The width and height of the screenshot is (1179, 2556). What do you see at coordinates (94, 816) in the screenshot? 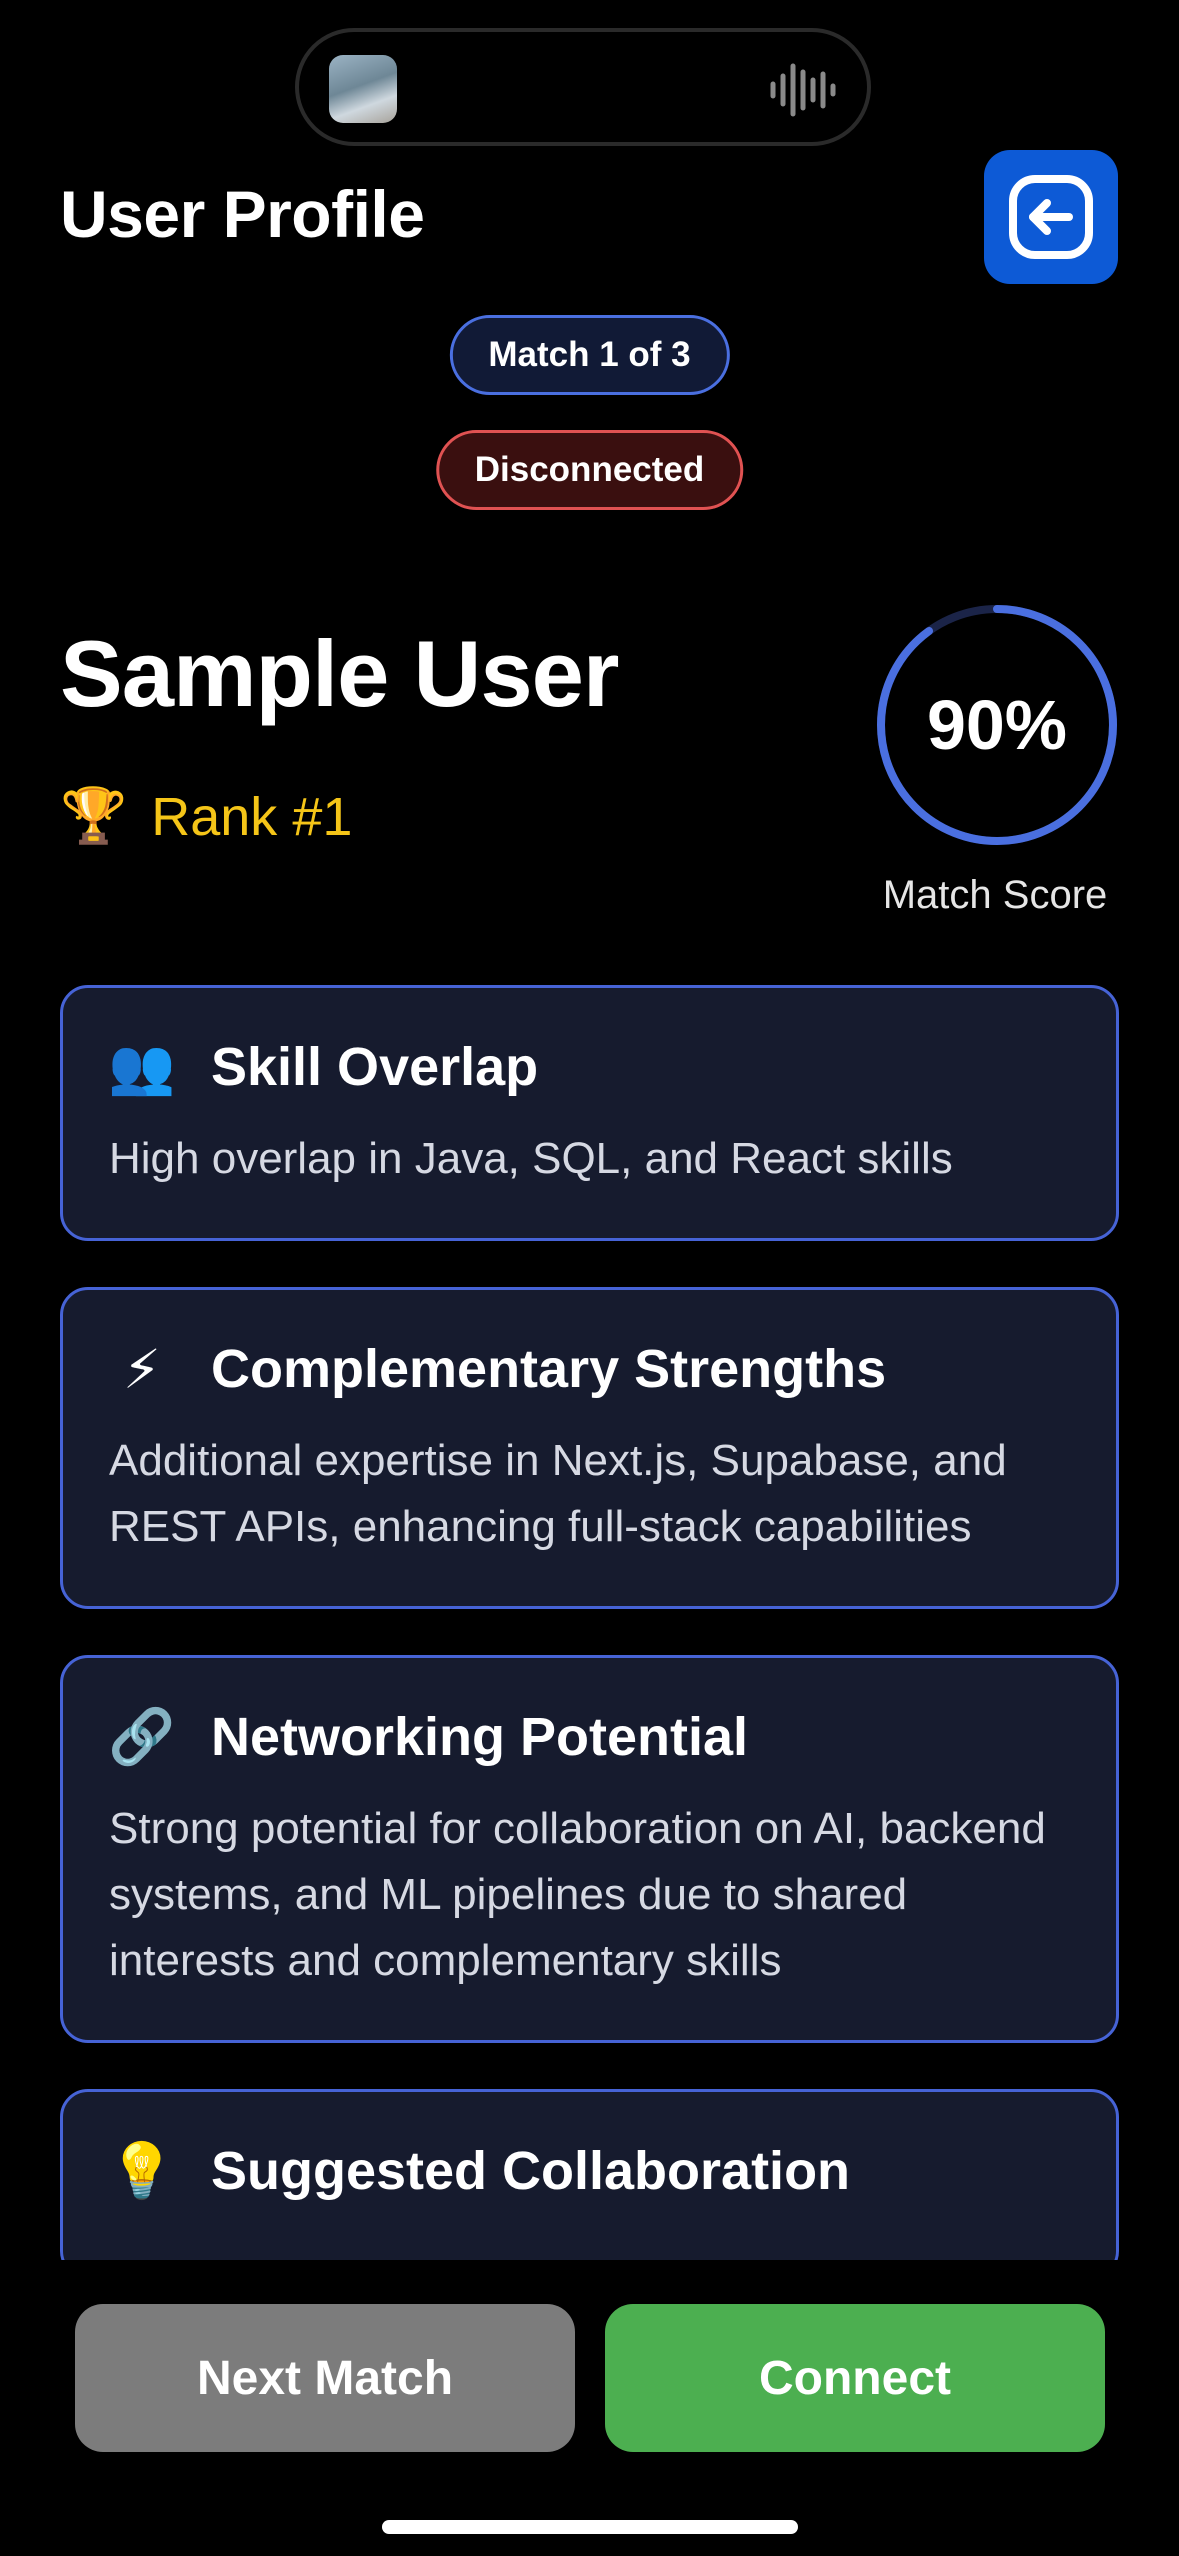
I see `trophy-icon: 🏆` at bounding box center [94, 816].